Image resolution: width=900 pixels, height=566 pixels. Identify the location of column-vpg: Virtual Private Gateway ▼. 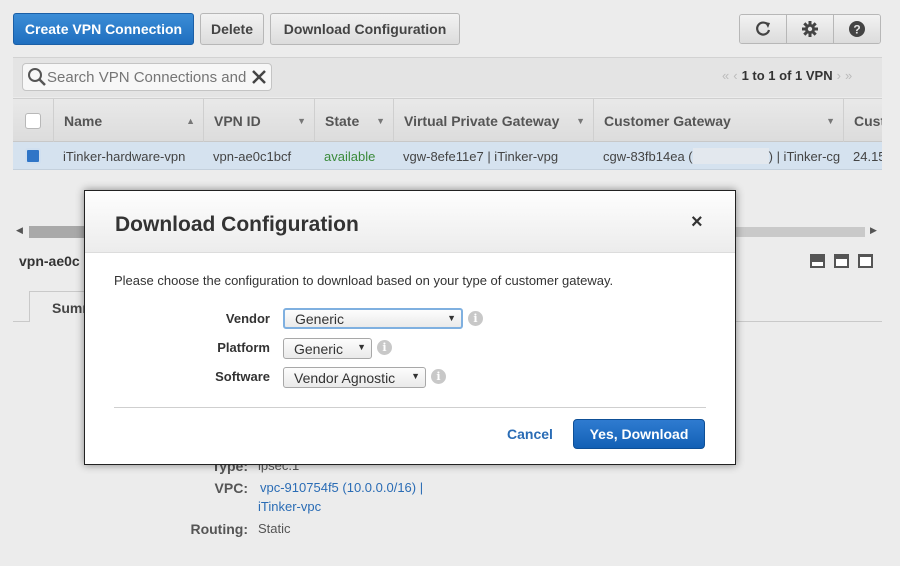
(493, 121).